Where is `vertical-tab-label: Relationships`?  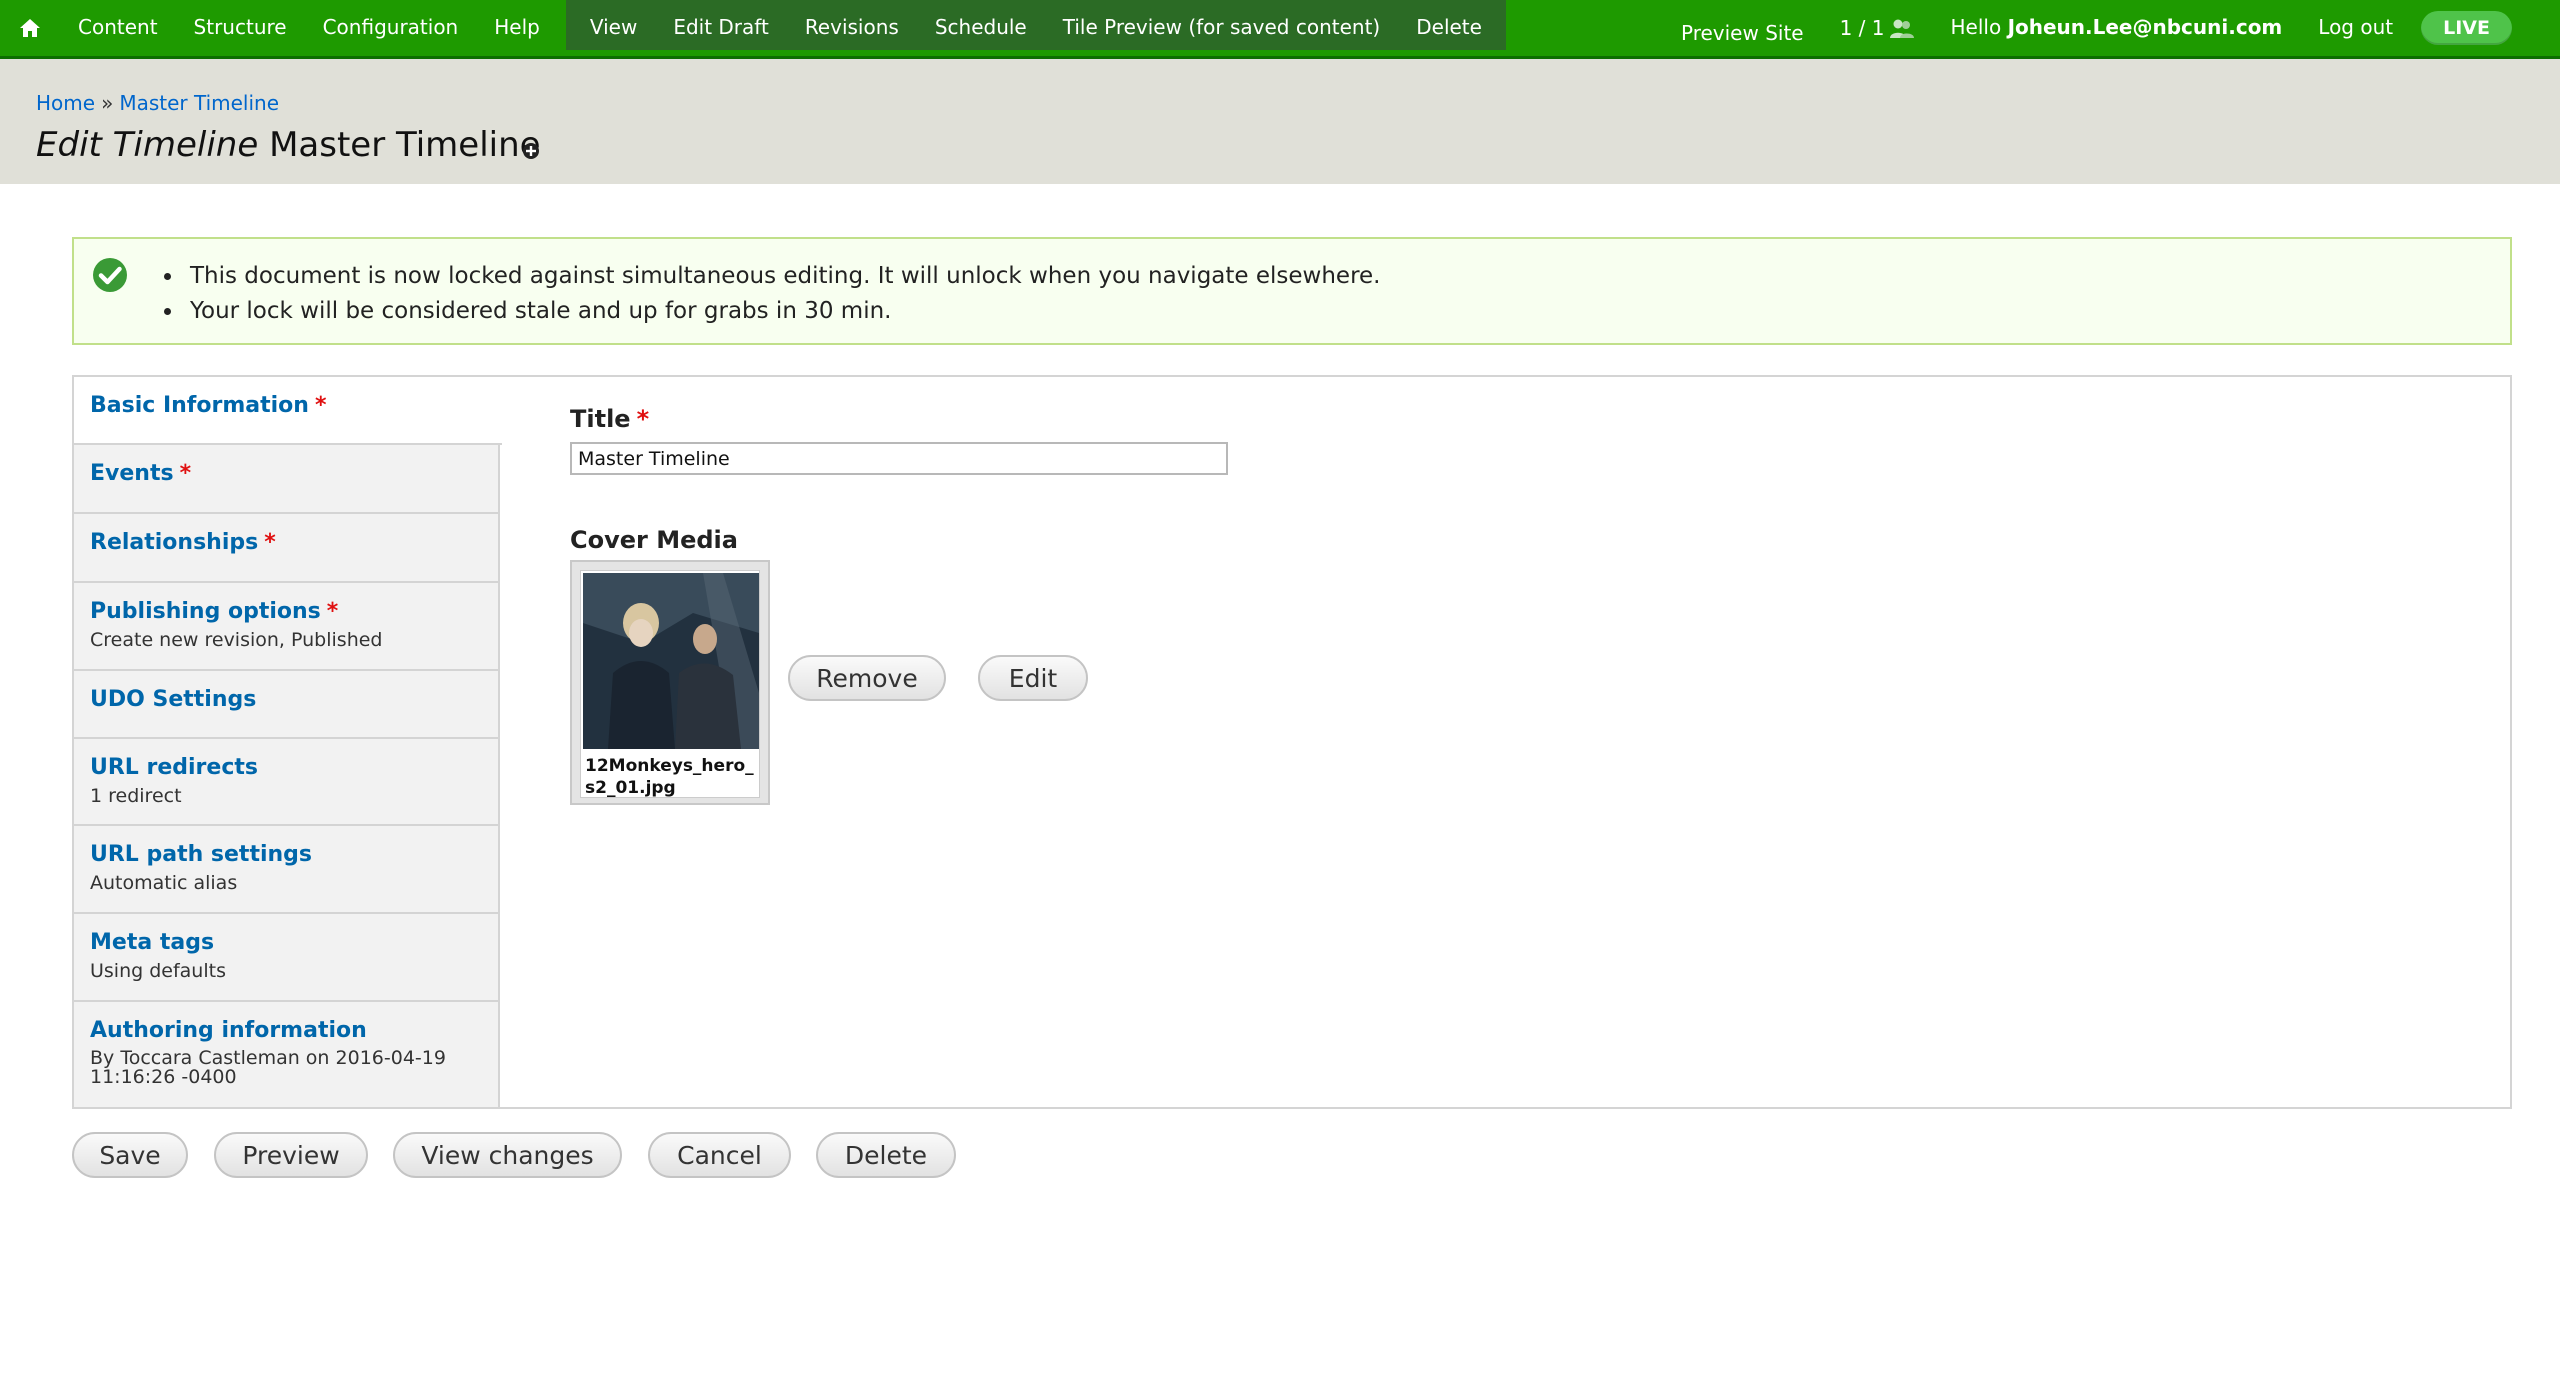
vertical-tab-label: Relationships is located at coordinates (174, 542).